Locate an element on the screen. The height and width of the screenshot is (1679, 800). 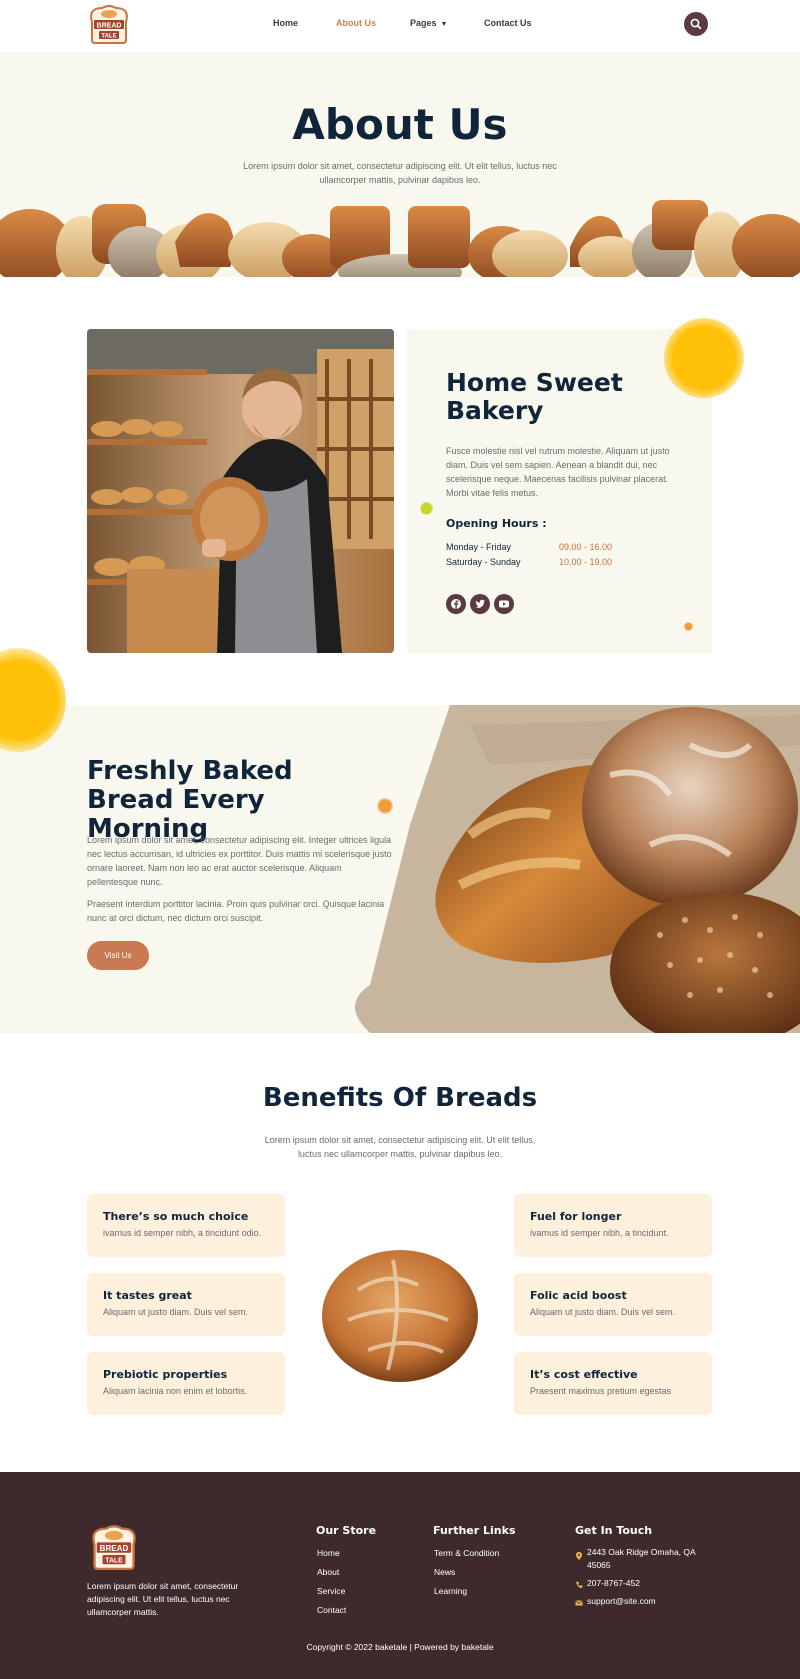
benefit-title: It tastes great is located at coordinates (147, 1295).